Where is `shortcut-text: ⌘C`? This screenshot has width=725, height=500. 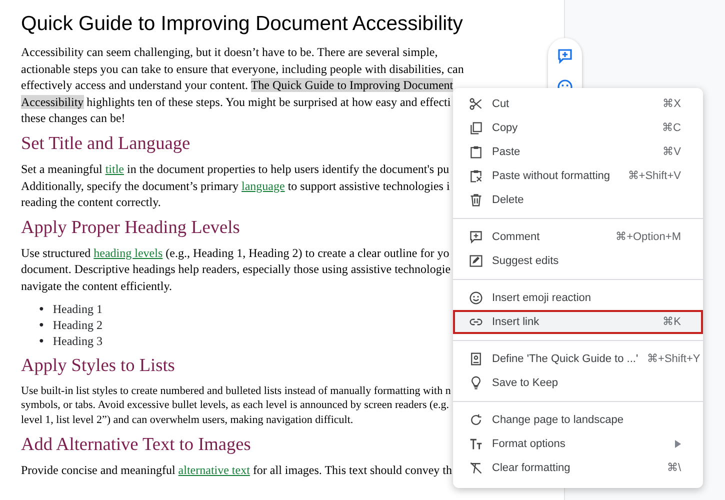 shortcut-text: ⌘C is located at coordinates (671, 128).